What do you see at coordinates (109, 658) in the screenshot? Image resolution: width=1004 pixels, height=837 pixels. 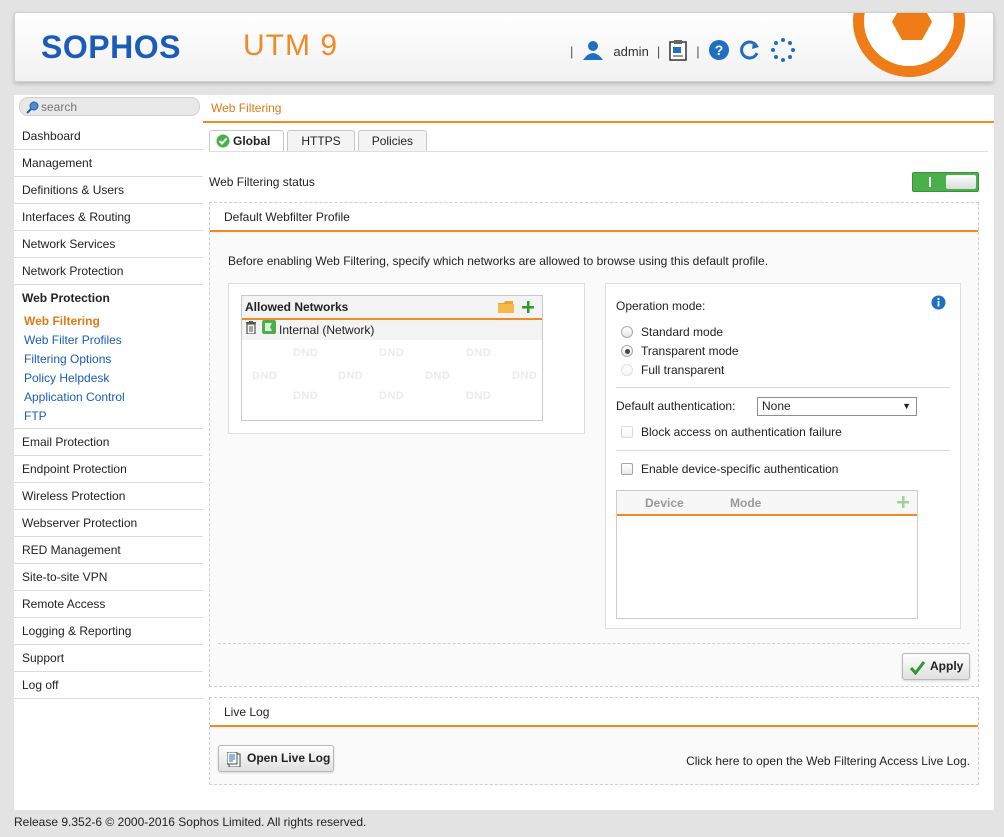 I see `sidebar-item-support: Support` at bounding box center [109, 658].